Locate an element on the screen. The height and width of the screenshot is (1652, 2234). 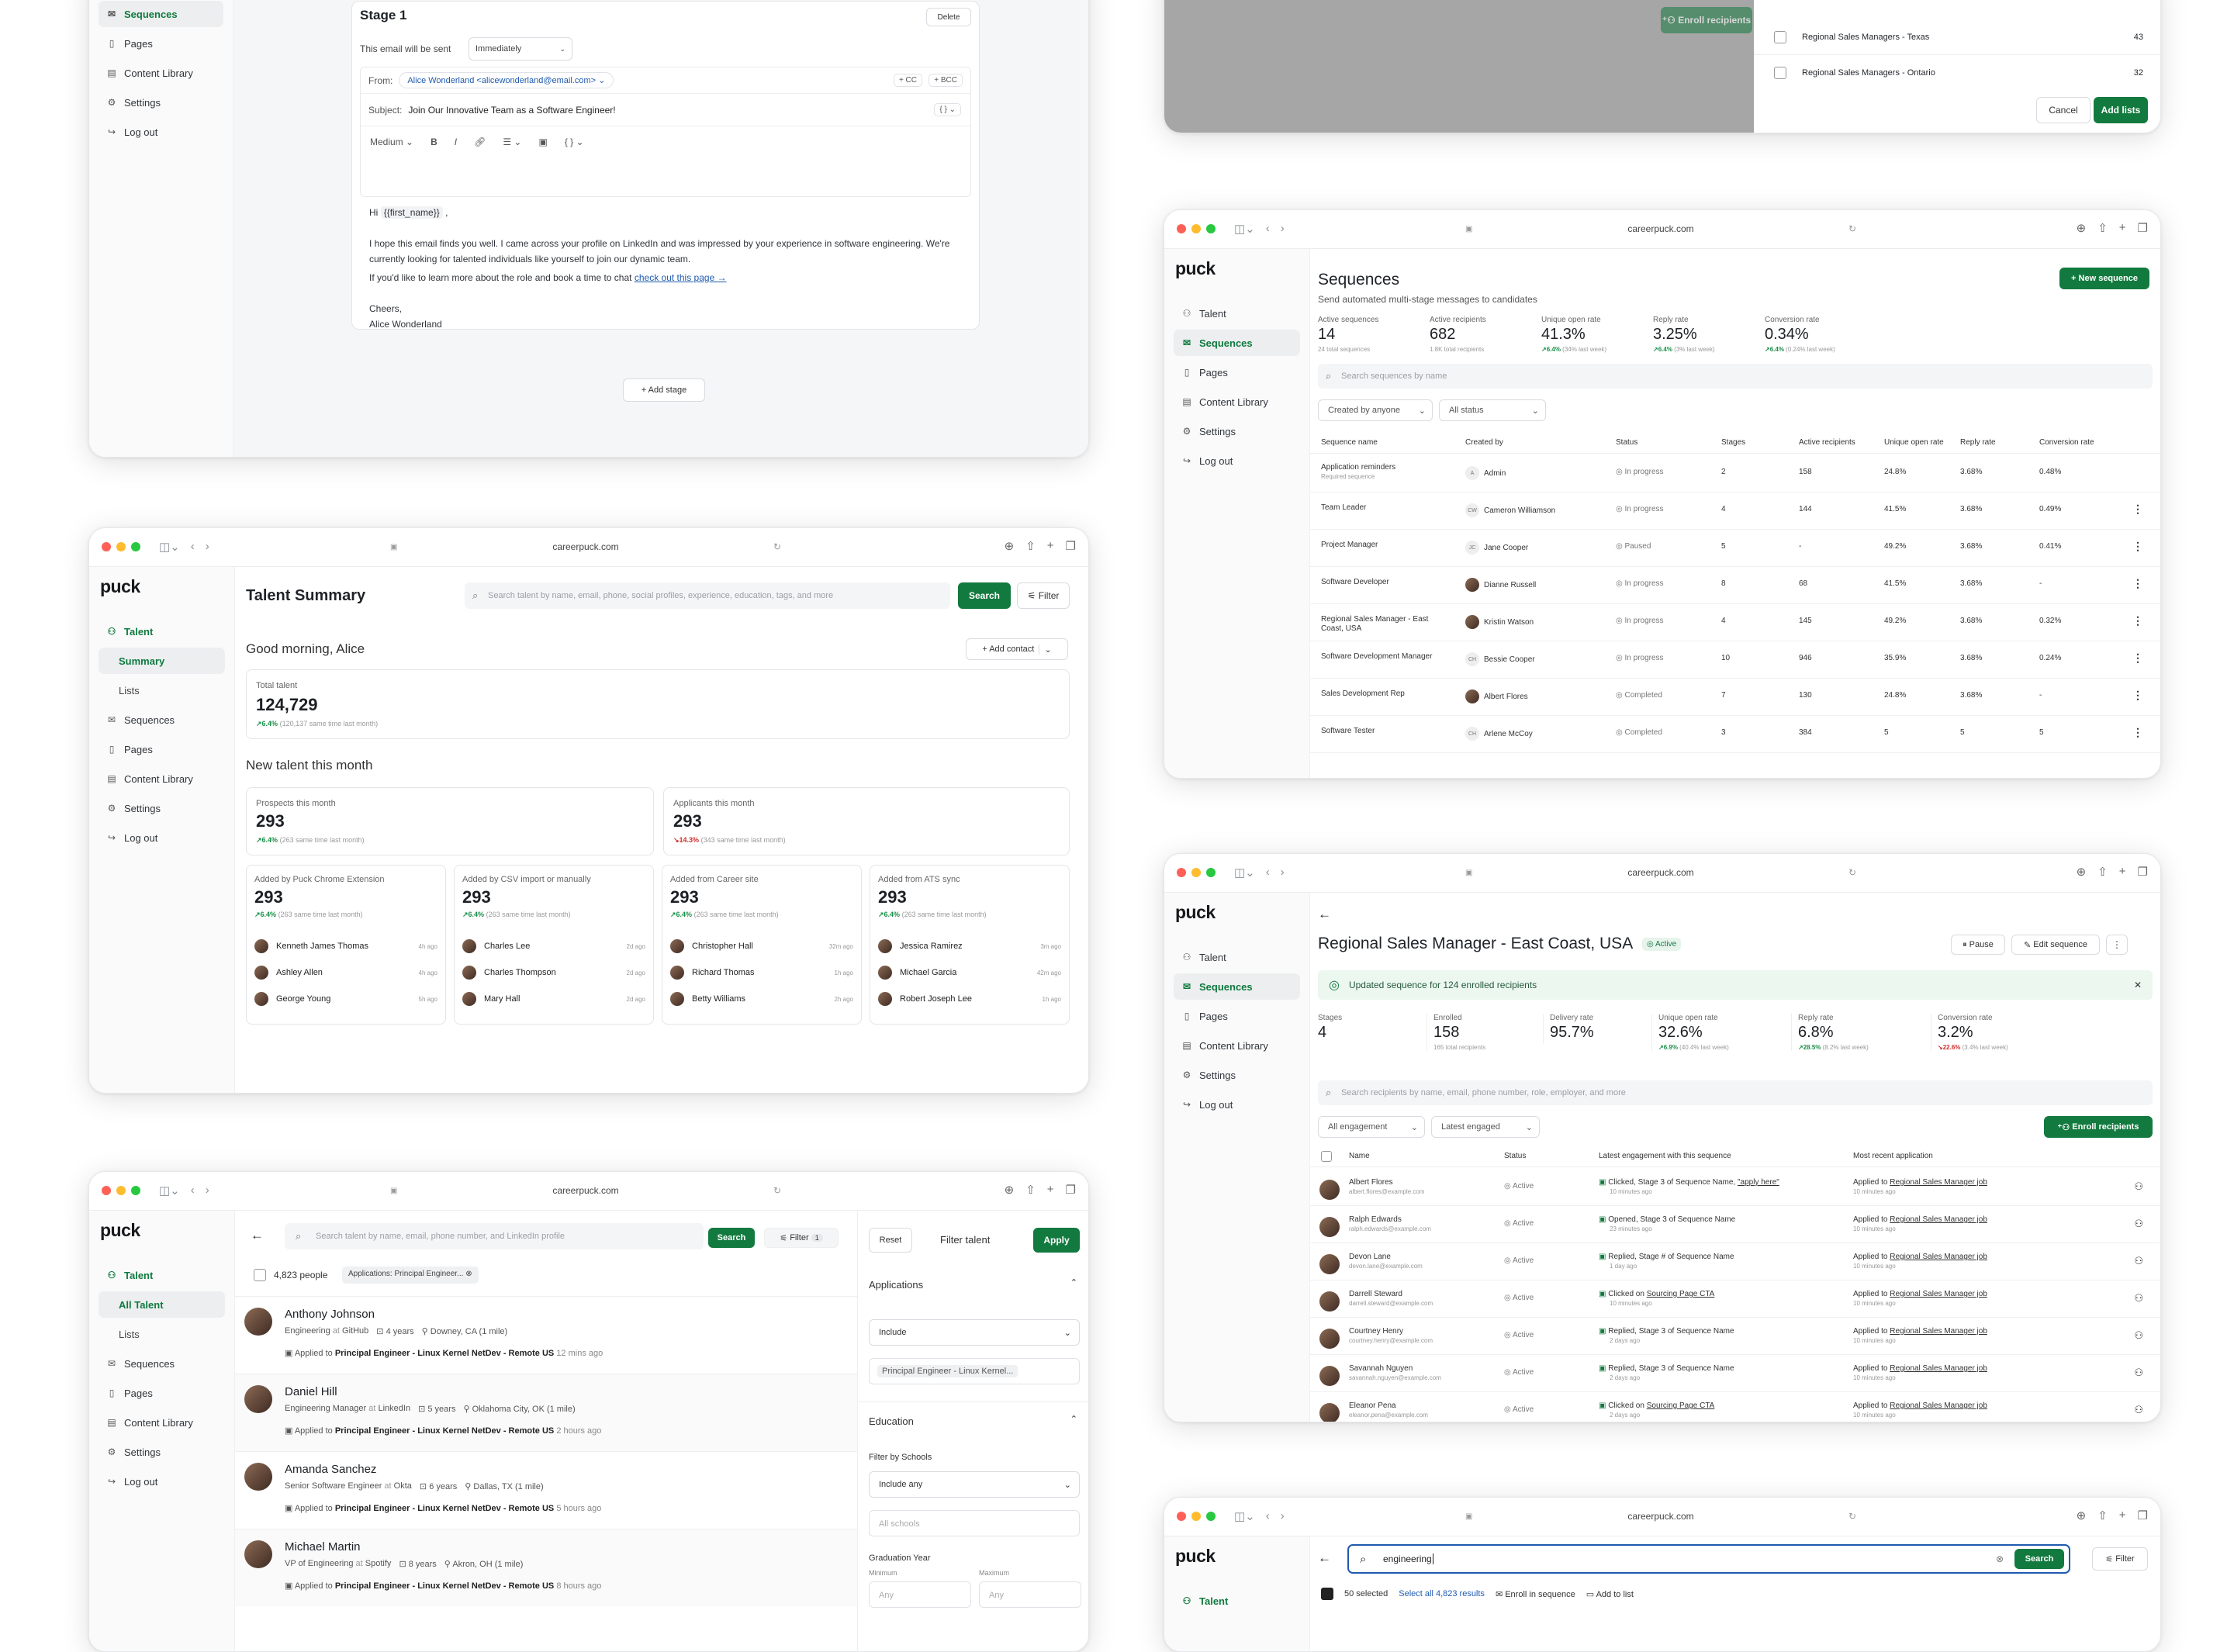
bcc-button: + BCC is located at coordinates (946, 80).